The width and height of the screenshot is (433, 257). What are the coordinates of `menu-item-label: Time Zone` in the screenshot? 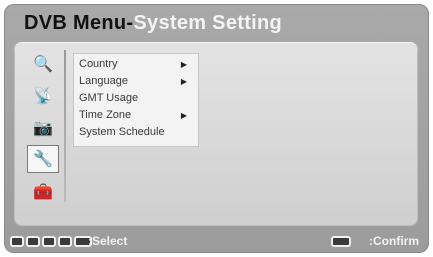 It's located at (105, 115).